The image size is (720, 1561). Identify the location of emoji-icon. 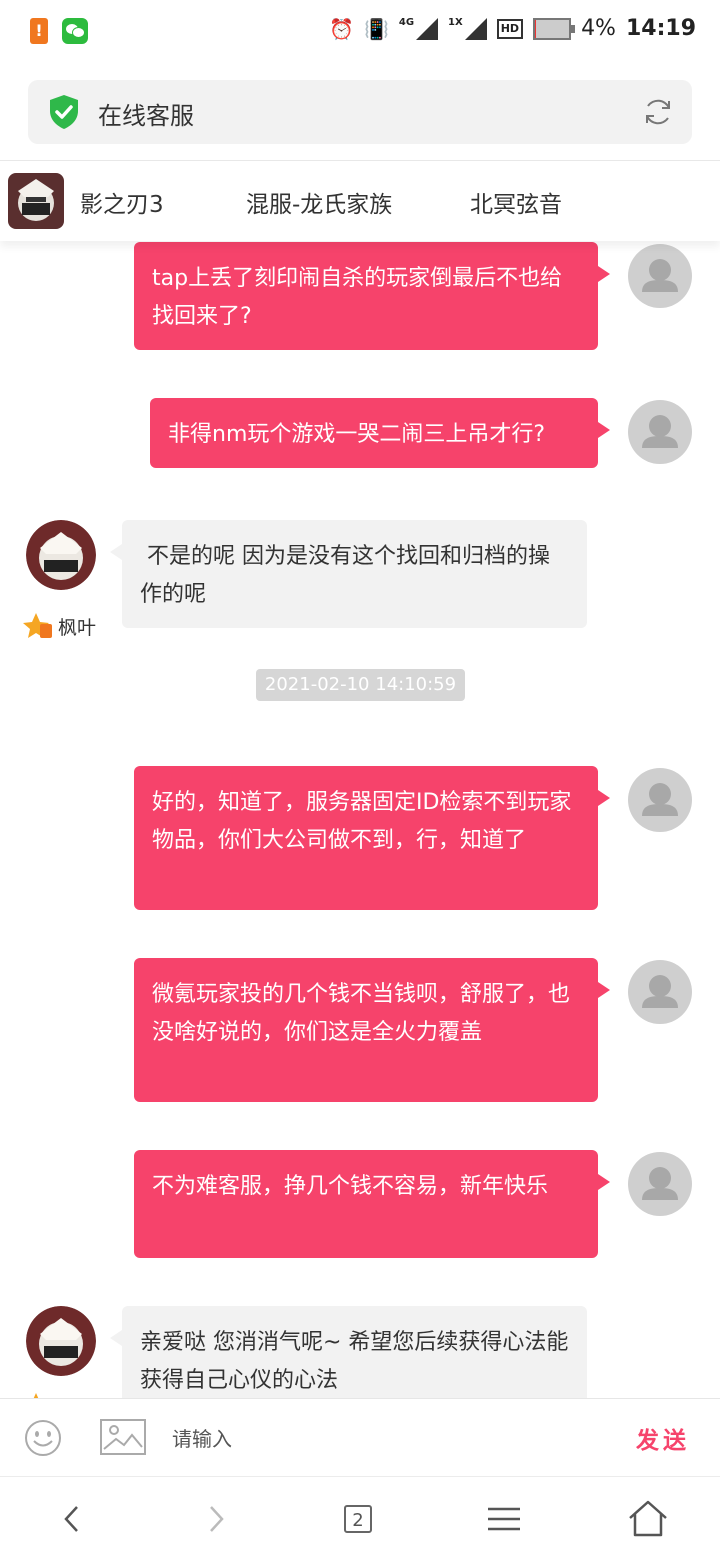
(43, 1438).